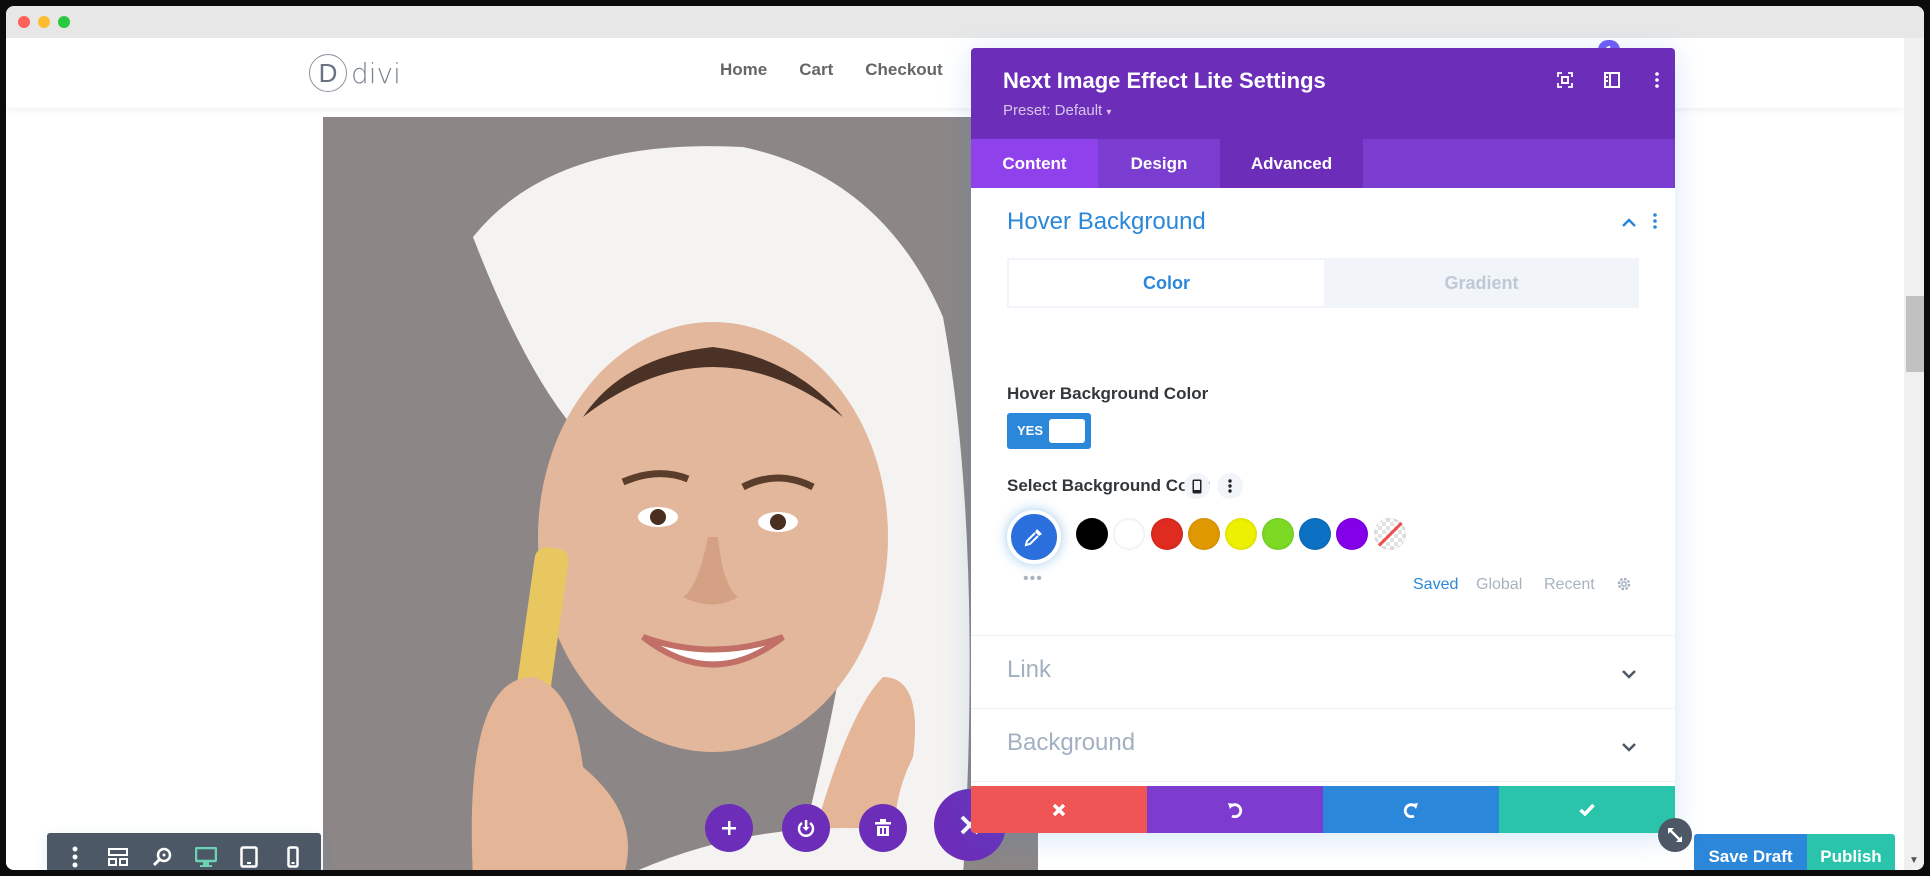 The height and width of the screenshot is (876, 1930). I want to click on hover-background-color-toggle: YES, so click(1049, 431).